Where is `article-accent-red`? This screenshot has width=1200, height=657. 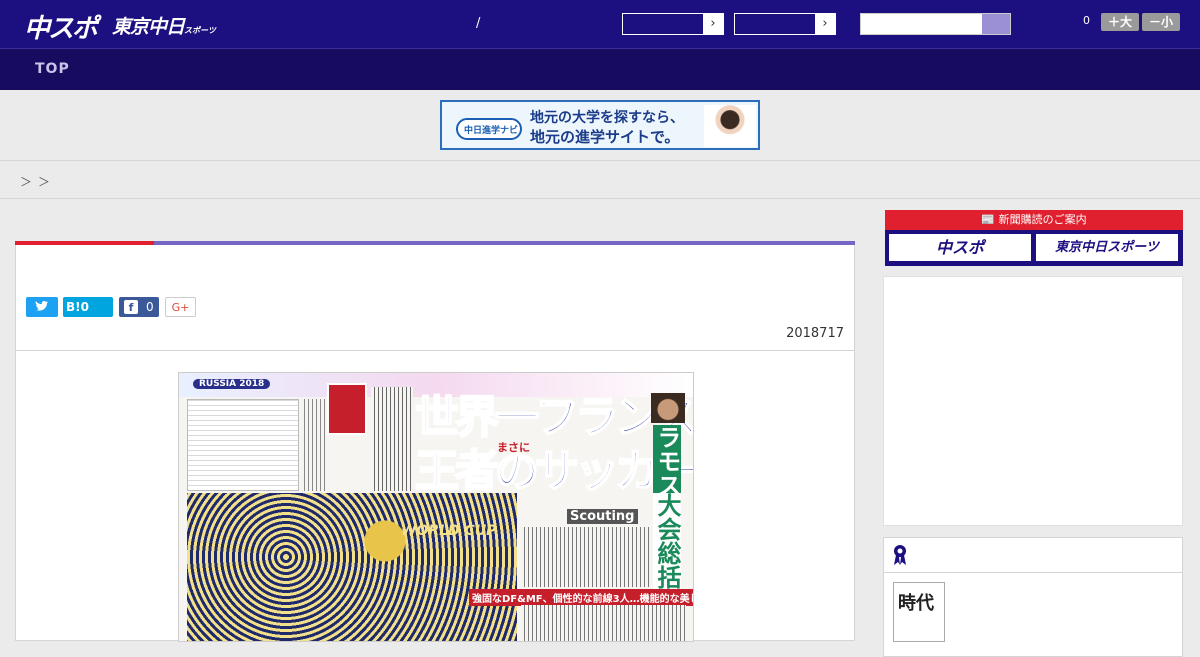
article-accent-red is located at coordinates (84, 243).